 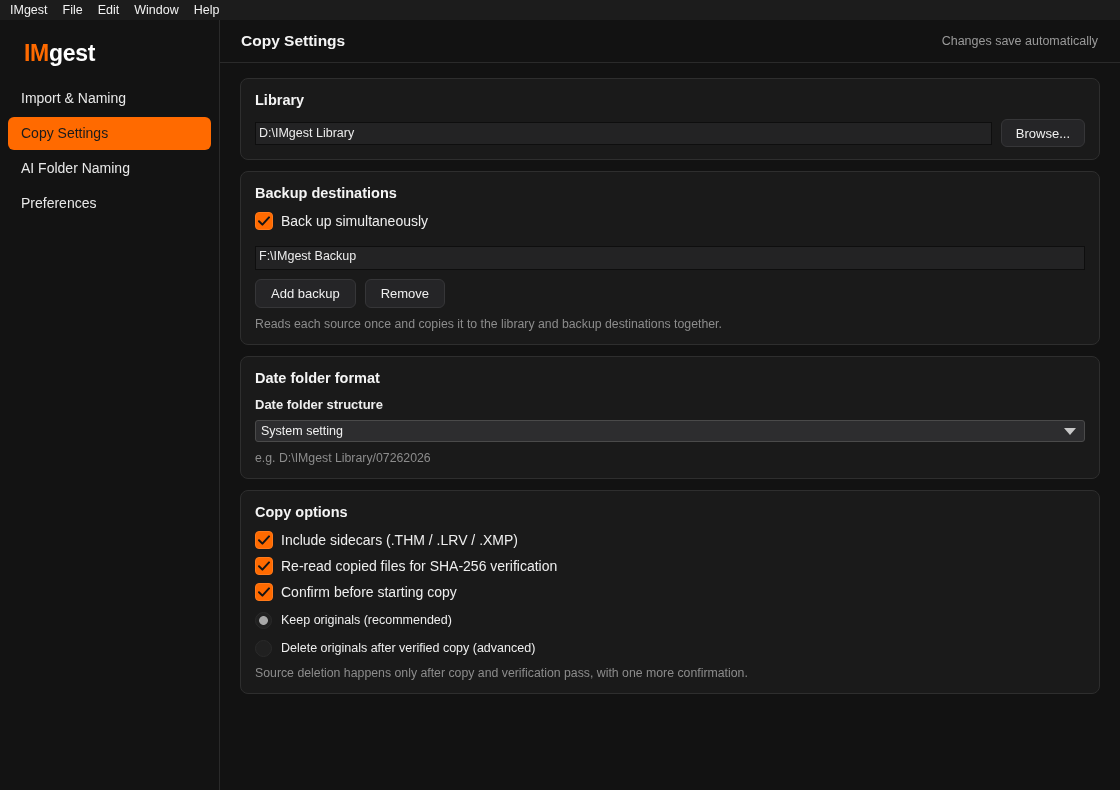 I want to click on menu-item: IMgest, so click(x=29, y=10).